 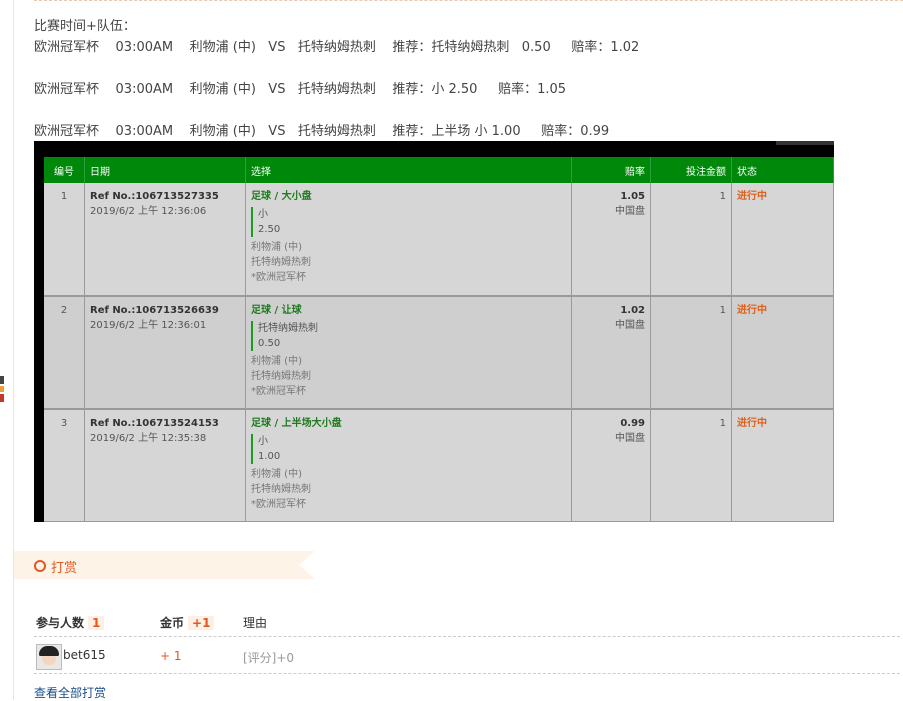 I want to click on reward-title: 打赏, so click(x=64, y=568).